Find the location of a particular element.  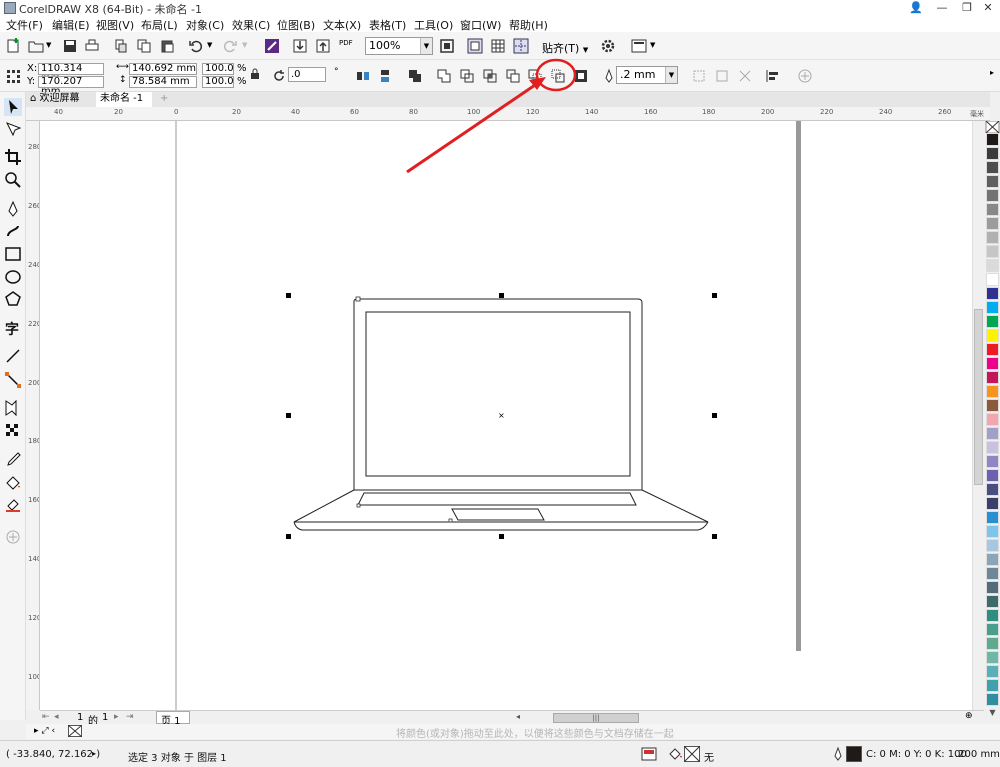

import-icon is located at coordinates (300, 46).